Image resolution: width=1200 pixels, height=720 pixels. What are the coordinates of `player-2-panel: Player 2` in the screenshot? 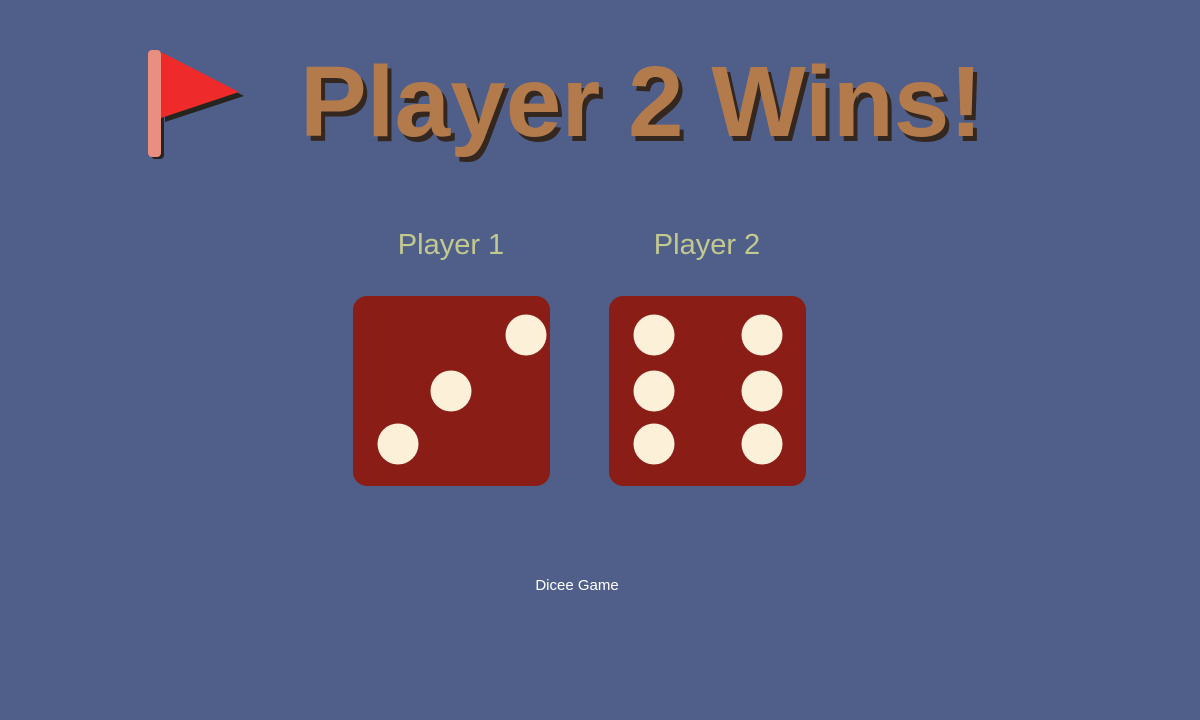 It's located at (707, 355).